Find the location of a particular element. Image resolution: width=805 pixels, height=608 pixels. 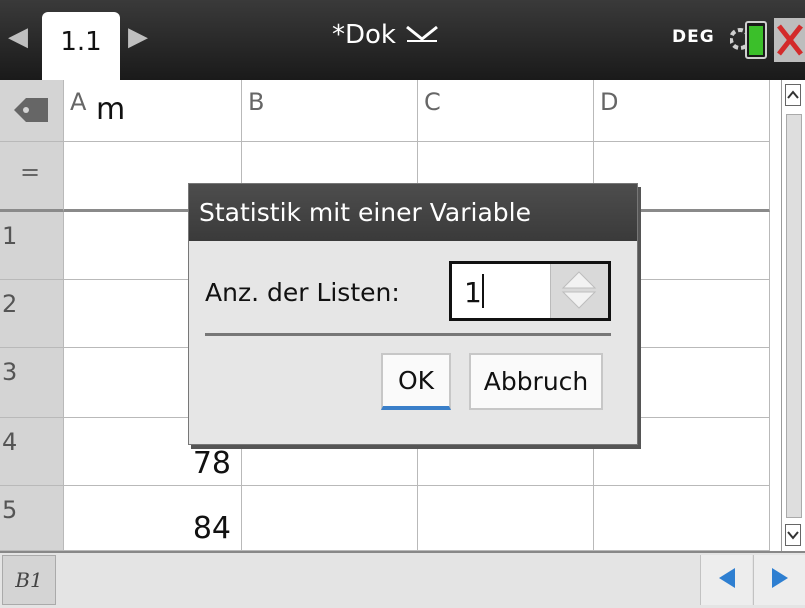

column-header-b: B is located at coordinates (330, 111).